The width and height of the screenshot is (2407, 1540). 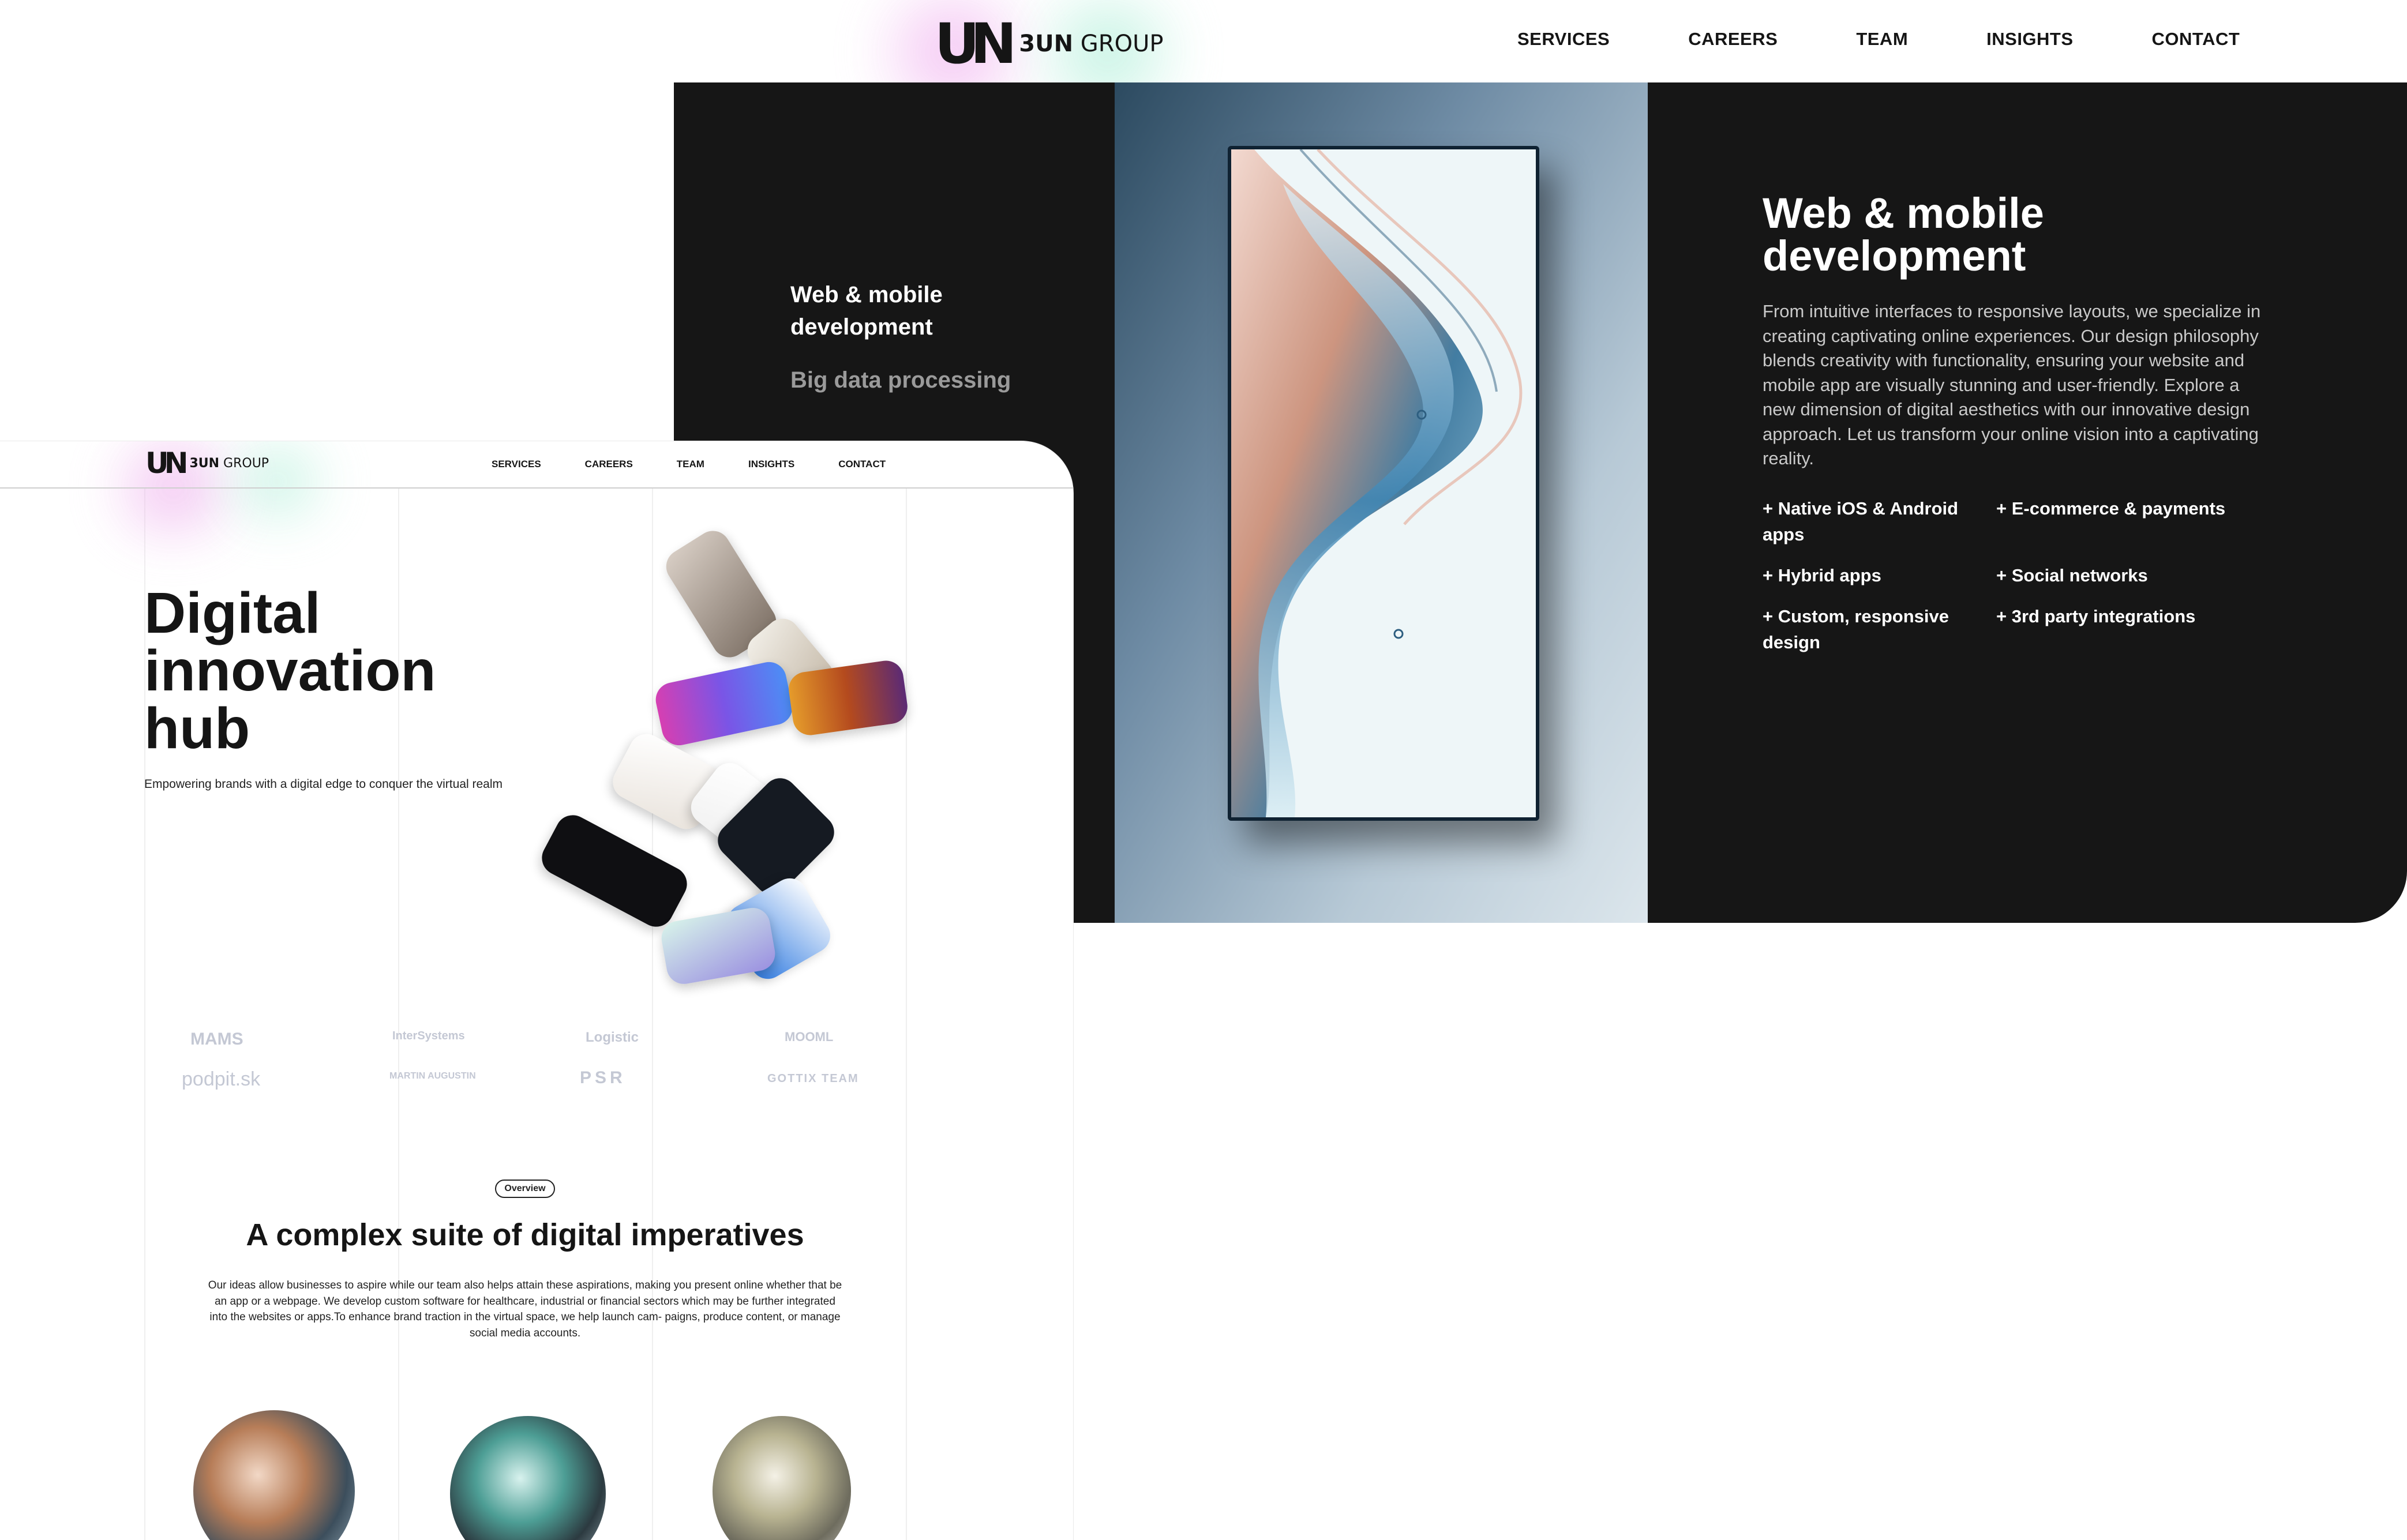 What do you see at coordinates (603, 1077) in the screenshot?
I see `client-logo: PSR` at bounding box center [603, 1077].